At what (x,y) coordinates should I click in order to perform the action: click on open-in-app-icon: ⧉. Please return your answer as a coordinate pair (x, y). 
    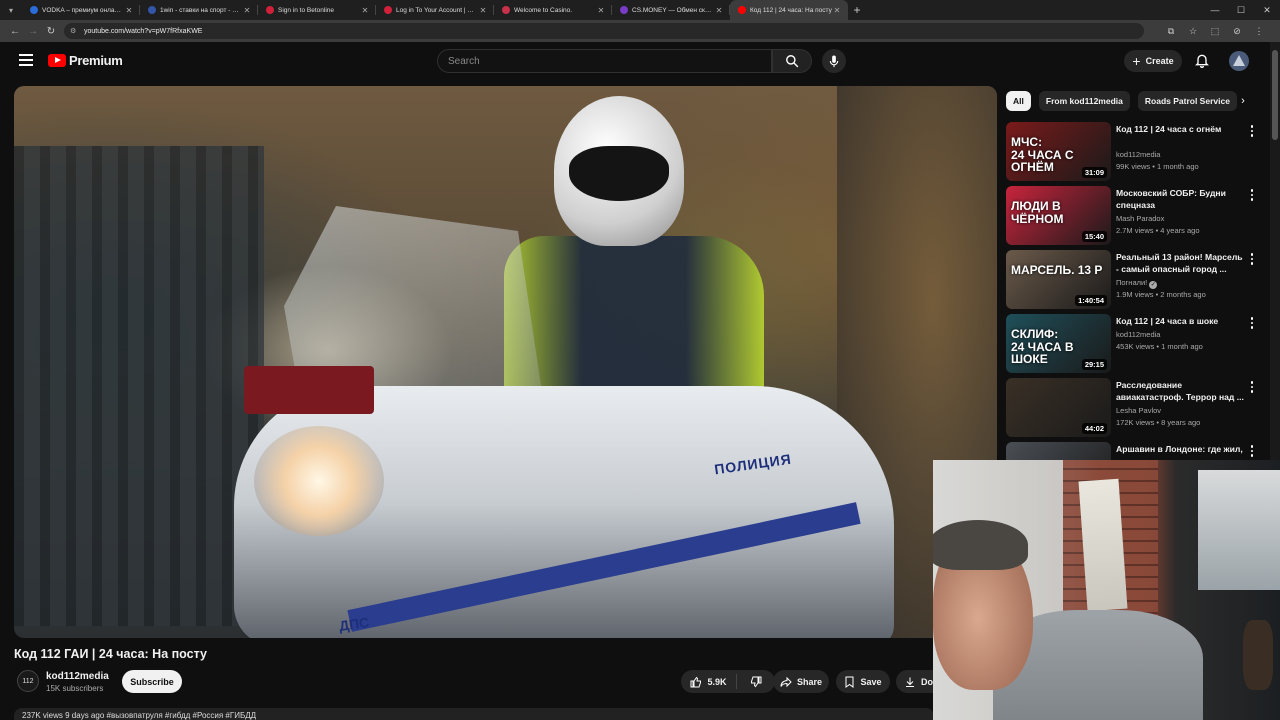
    Looking at the image, I should click on (1171, 31).